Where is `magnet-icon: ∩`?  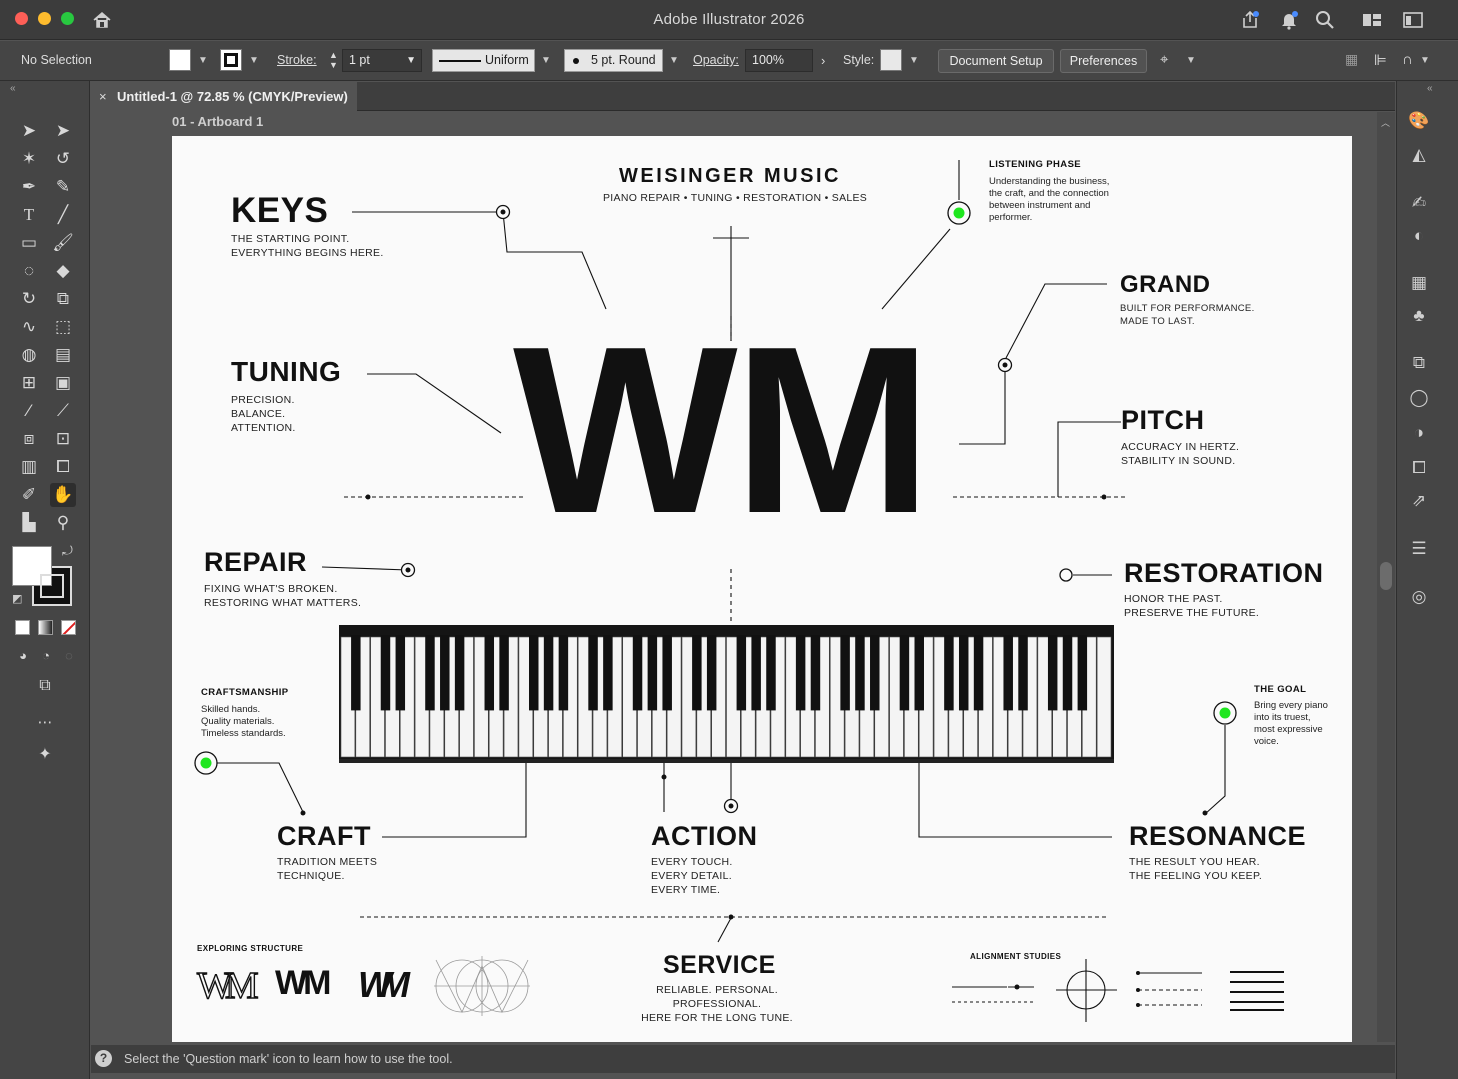
magnet-icon: ∩ is located at coordinates (1407, 59).